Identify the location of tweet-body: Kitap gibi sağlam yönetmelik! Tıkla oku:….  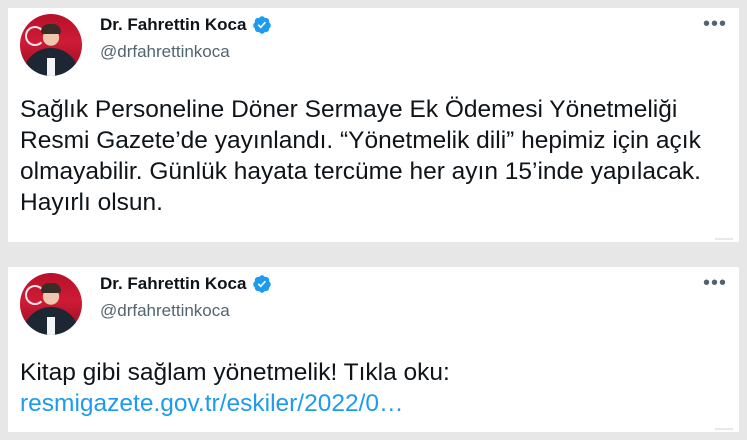
(373, 388).